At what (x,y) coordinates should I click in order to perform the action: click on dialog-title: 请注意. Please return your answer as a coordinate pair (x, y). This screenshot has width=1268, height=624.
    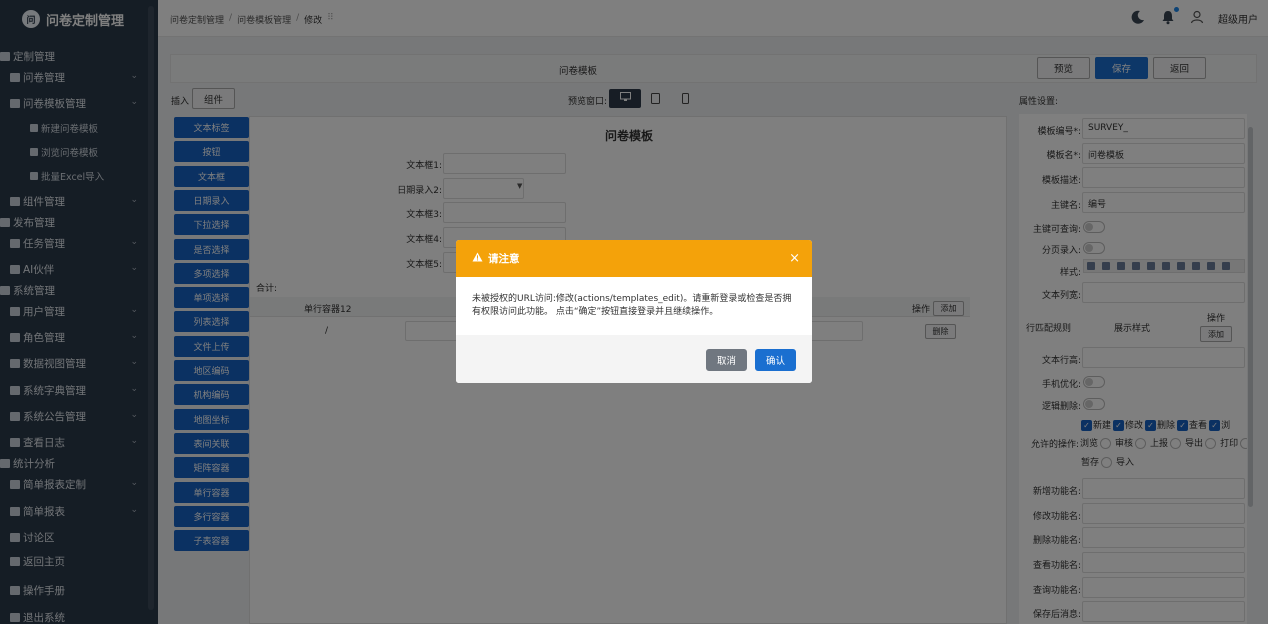
    Looking at the image, I should click on (504, 259).